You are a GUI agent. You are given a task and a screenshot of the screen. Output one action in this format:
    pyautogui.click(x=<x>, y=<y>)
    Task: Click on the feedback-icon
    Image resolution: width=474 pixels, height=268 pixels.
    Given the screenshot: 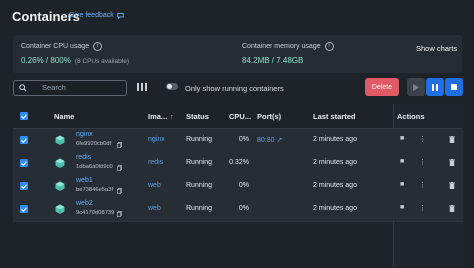 What is the action you would take?
    pyautogui.click(x=120, y=15)
    